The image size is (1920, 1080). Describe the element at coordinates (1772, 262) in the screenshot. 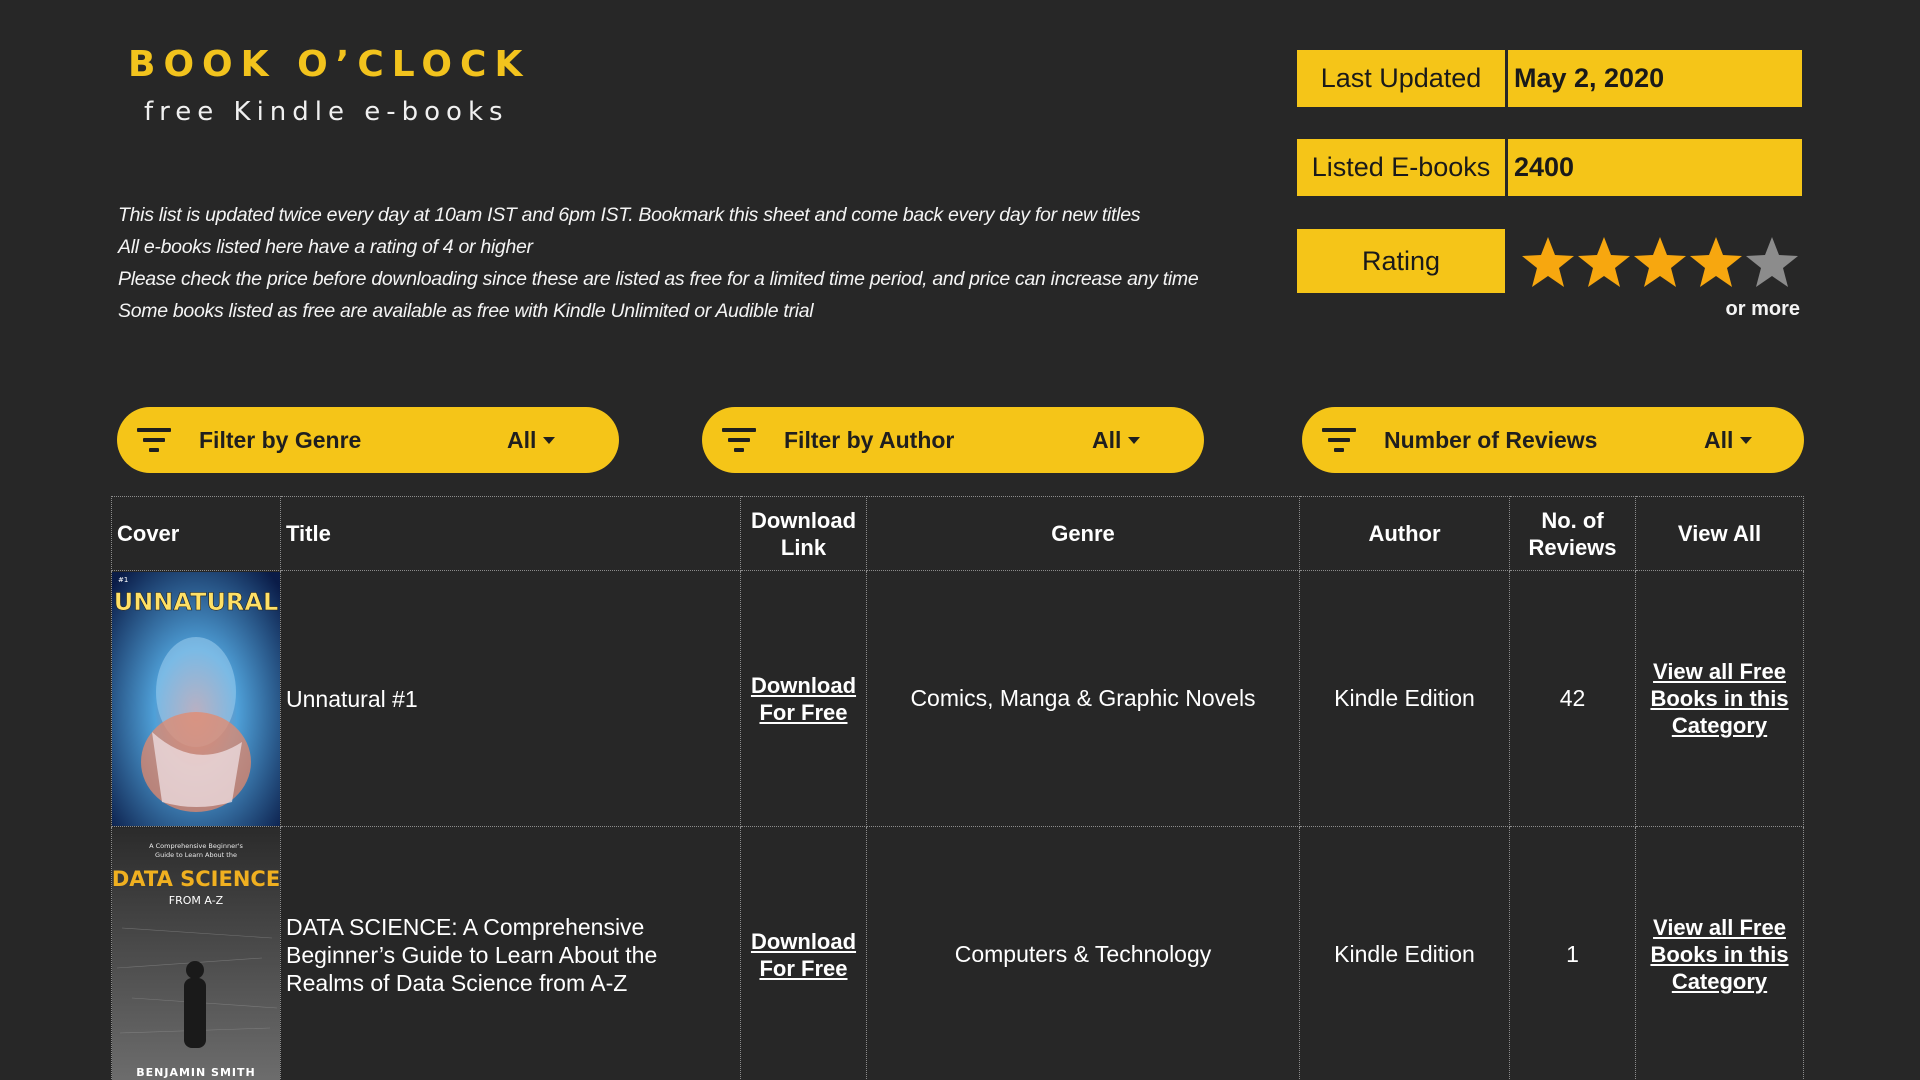

I see `star-empty-icon` at that location.